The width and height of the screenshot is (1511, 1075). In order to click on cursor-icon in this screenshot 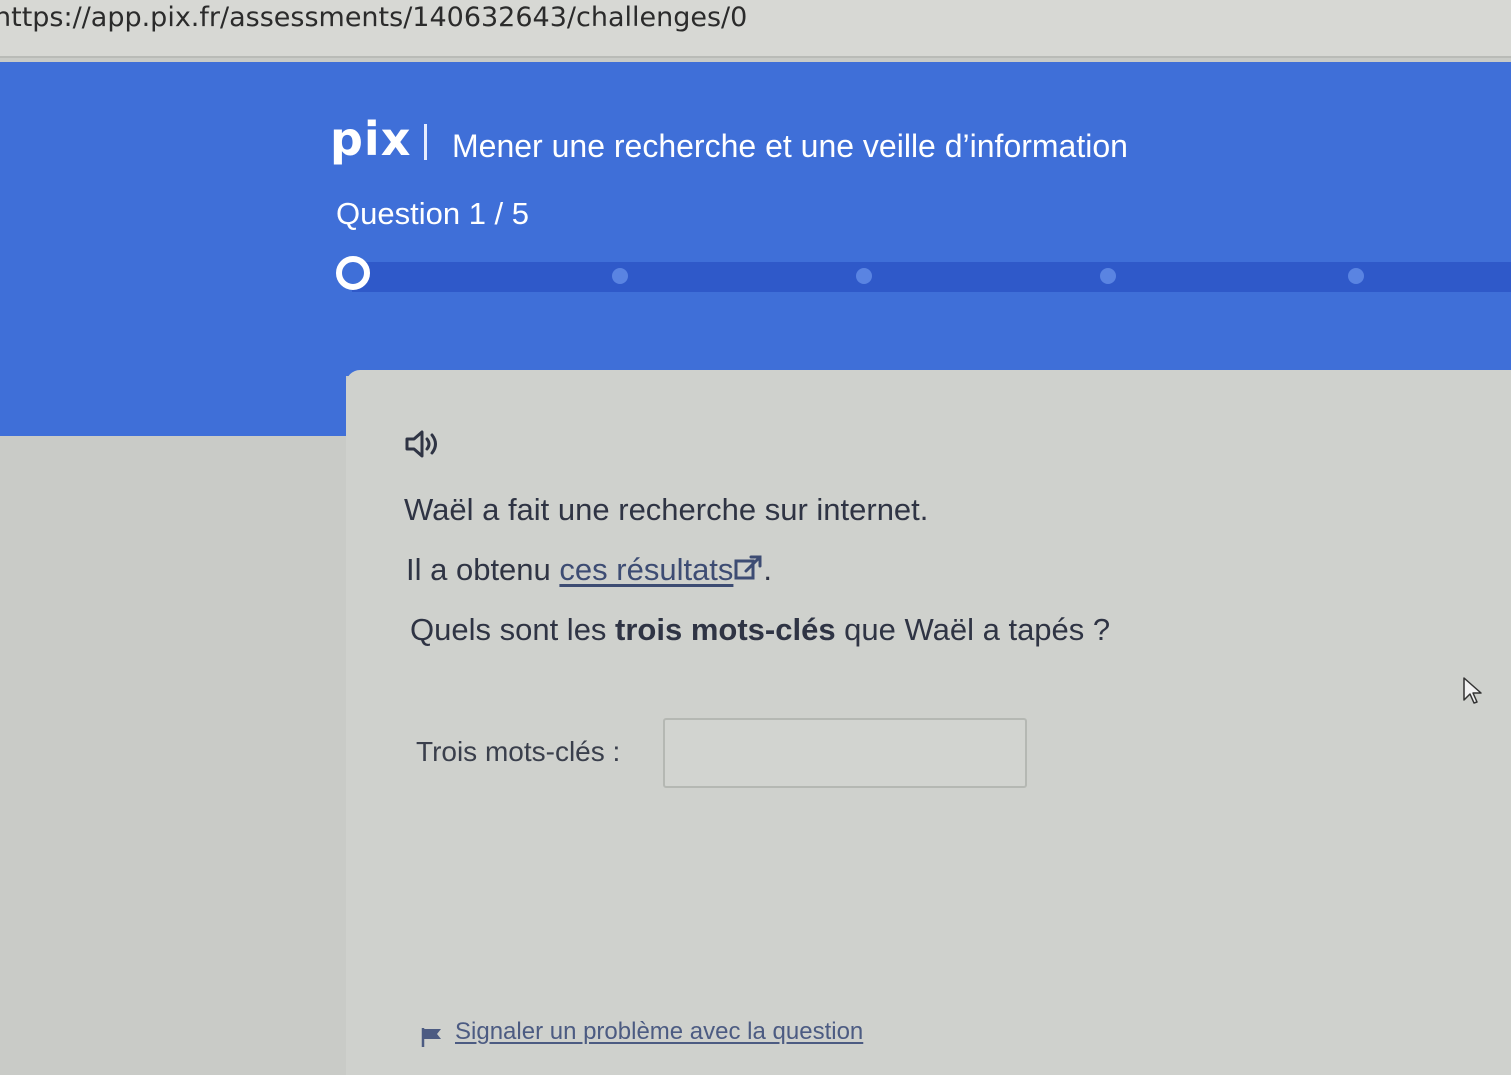, I will do `click(1472, 690)`.